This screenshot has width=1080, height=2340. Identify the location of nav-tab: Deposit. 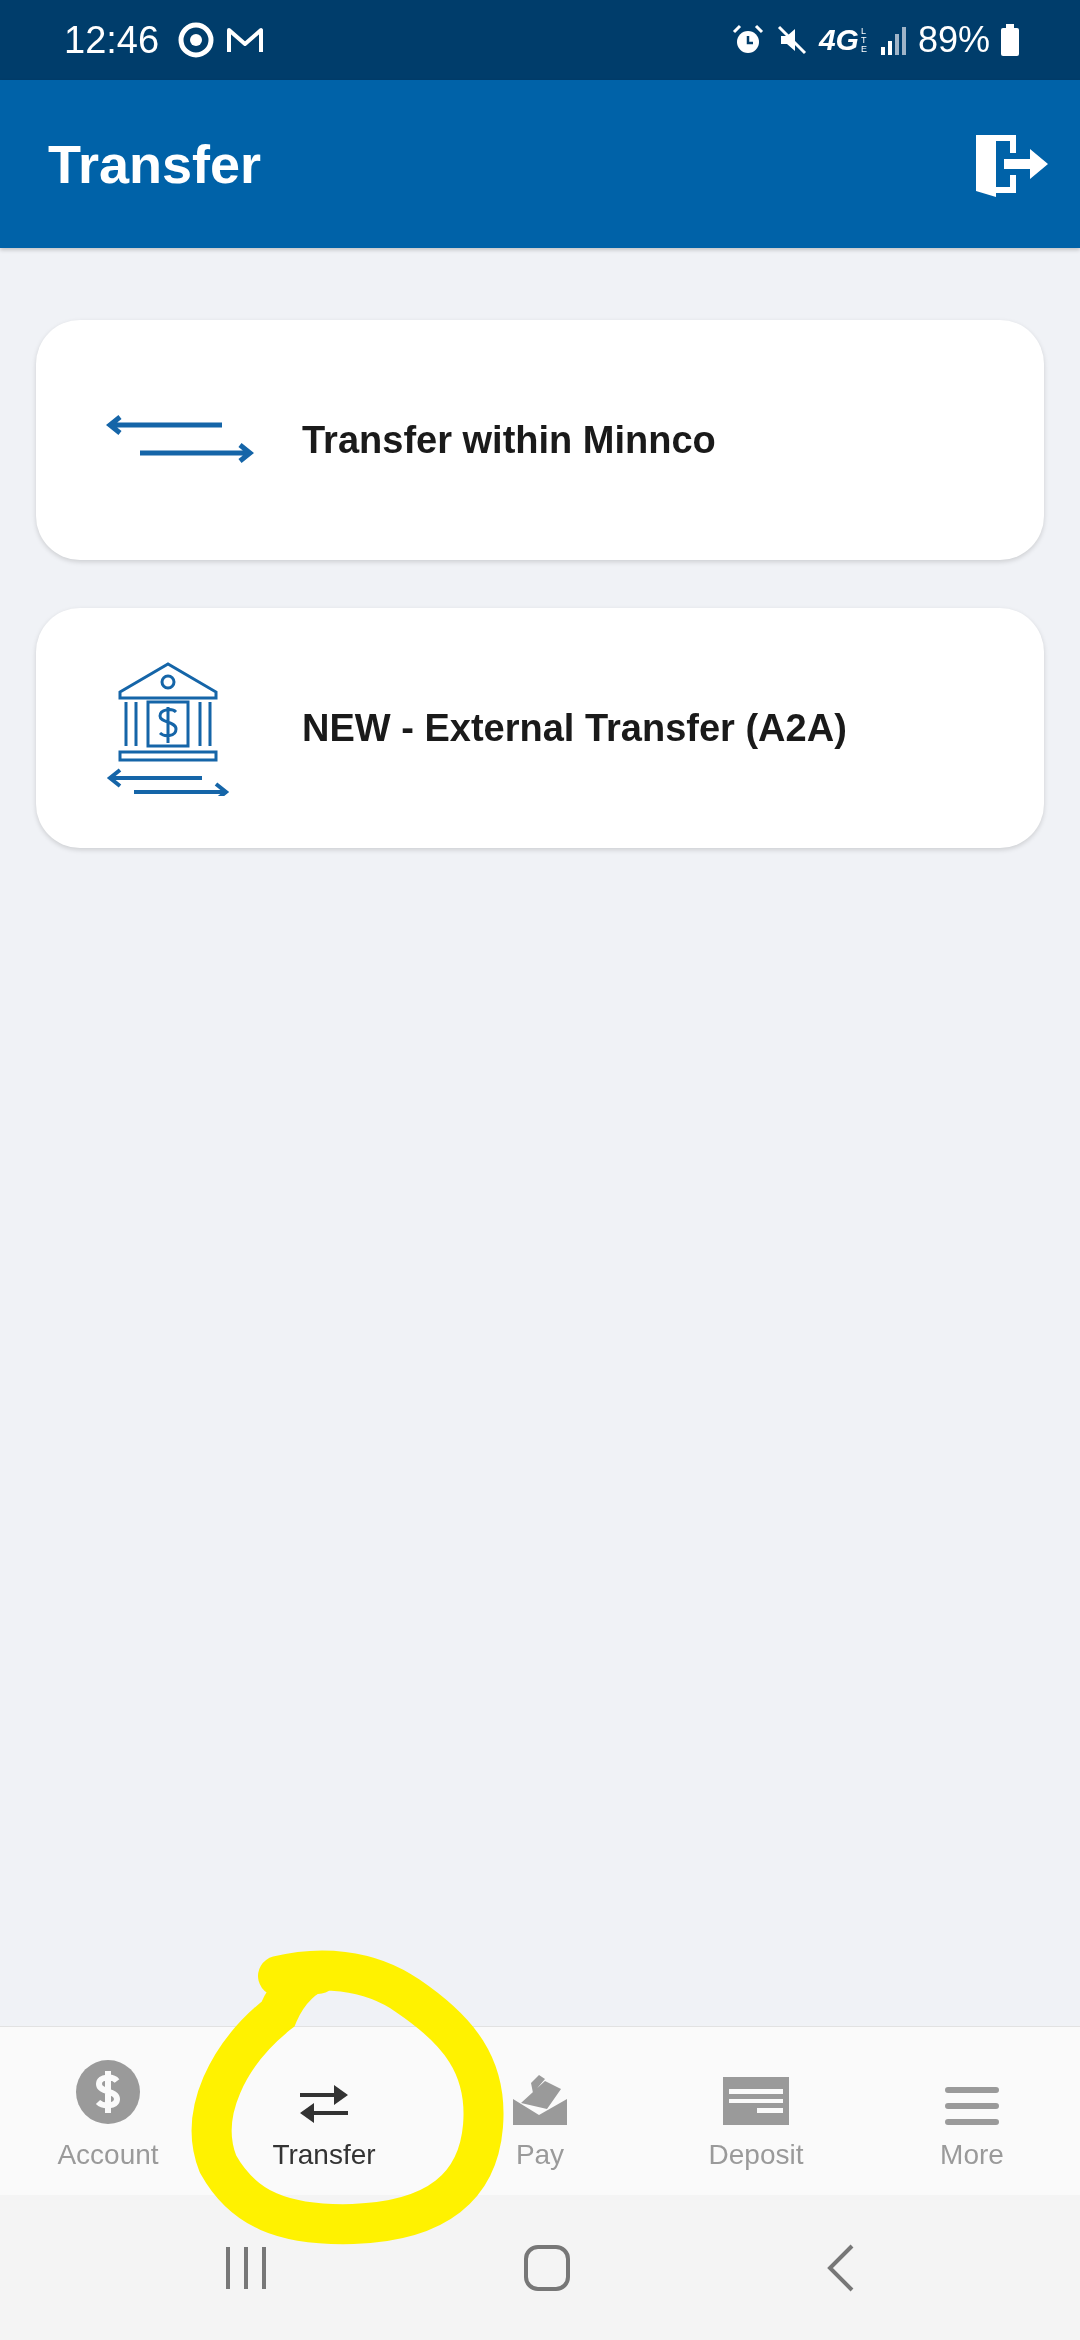
(756, 2111).